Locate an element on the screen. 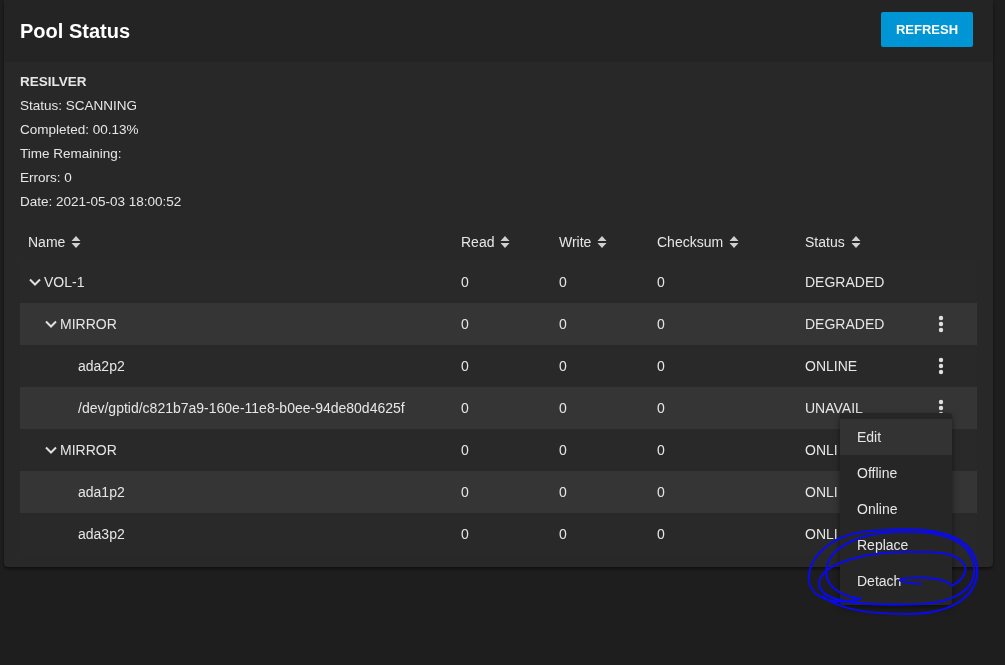 The image size is (1005, 665). device-name: VOL-1 is located at coordinates (64, 282).